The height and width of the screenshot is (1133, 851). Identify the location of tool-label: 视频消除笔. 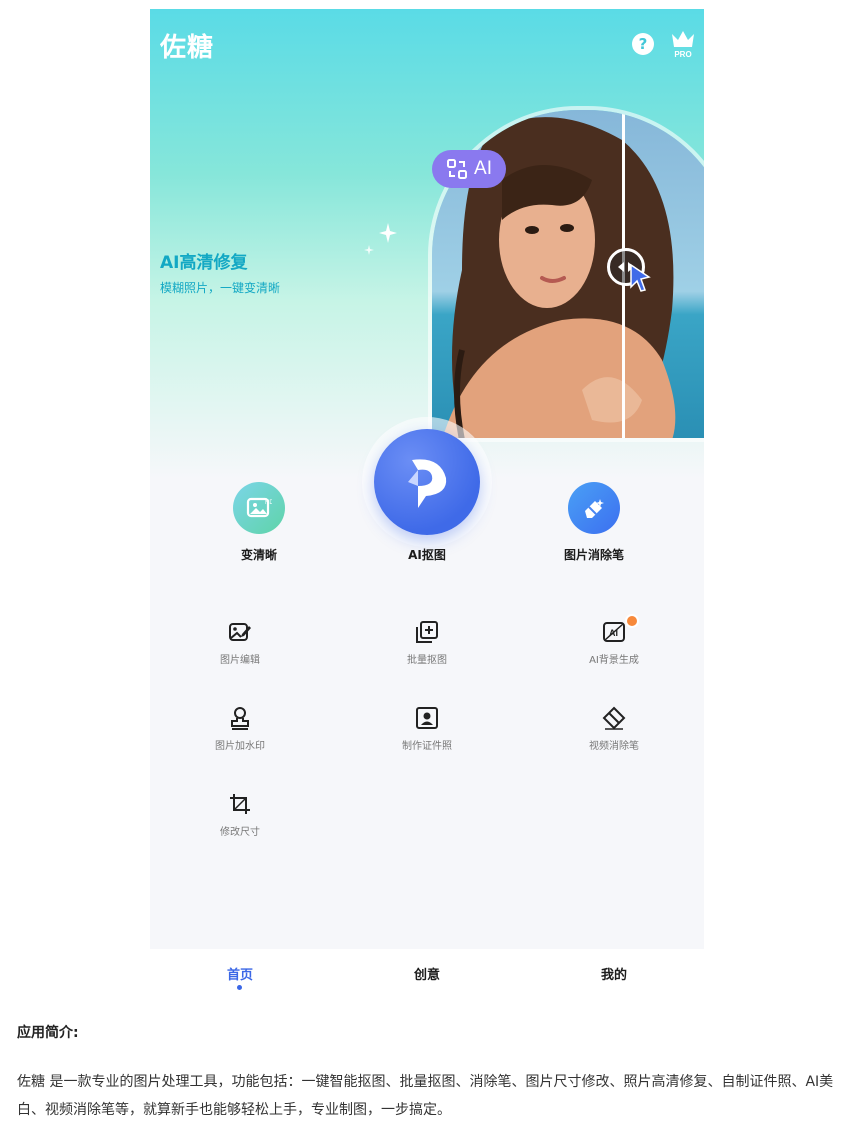
(614, 746).